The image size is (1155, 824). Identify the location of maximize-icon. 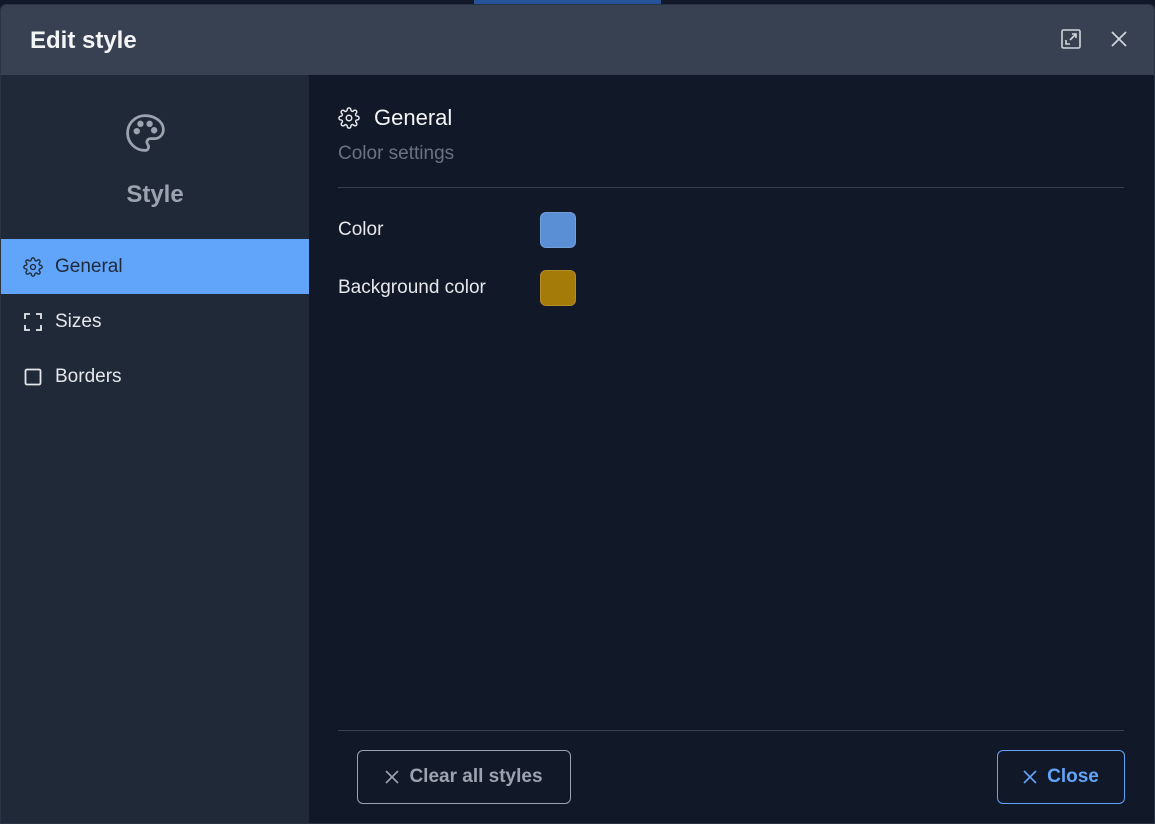
(1071, 39).